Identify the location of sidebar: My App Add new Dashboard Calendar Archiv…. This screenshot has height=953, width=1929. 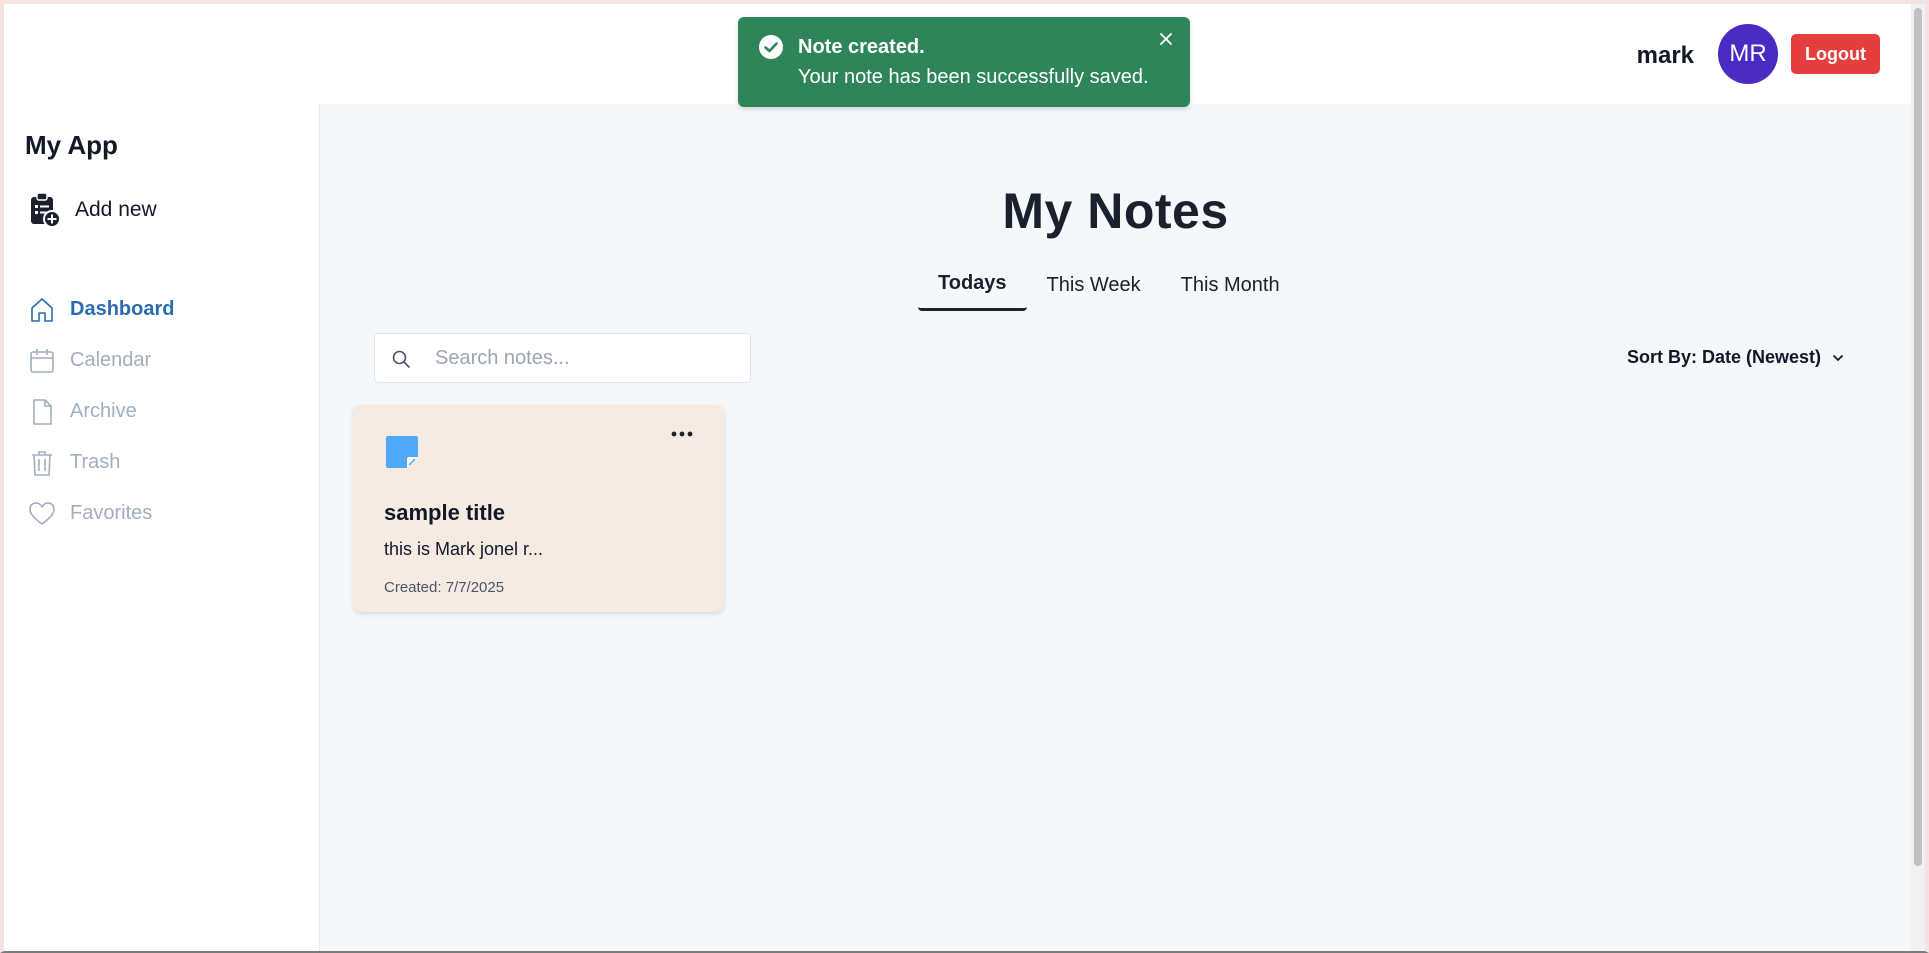
(162, 527).